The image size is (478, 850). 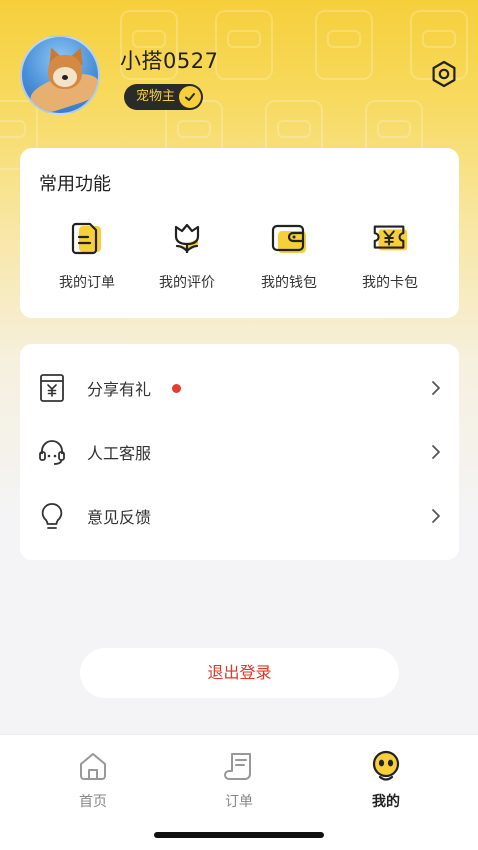 I want to click on menu-item-label: 意见反馈, so click(x=119, y=517).